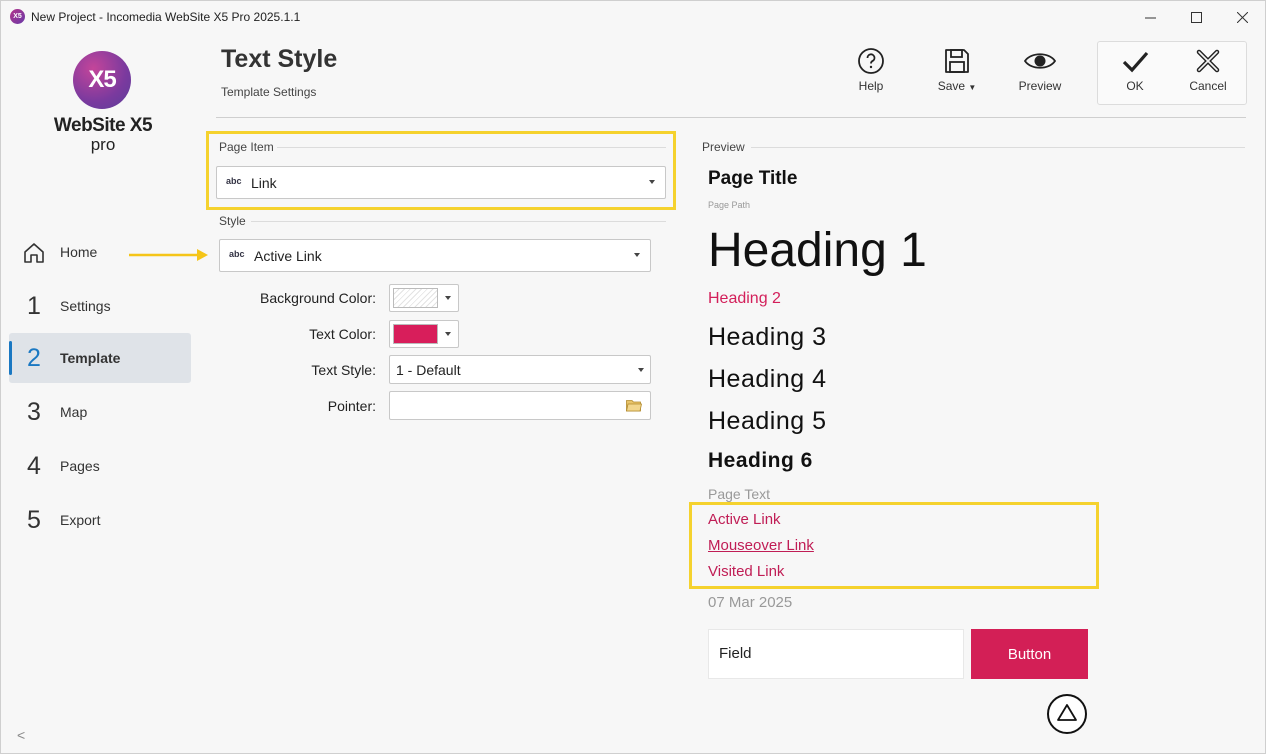  What do you see at coordinates (1208, 86) in the screenshot?
I see `cancel-label: Cancel` at bounding box center [1208, 86].